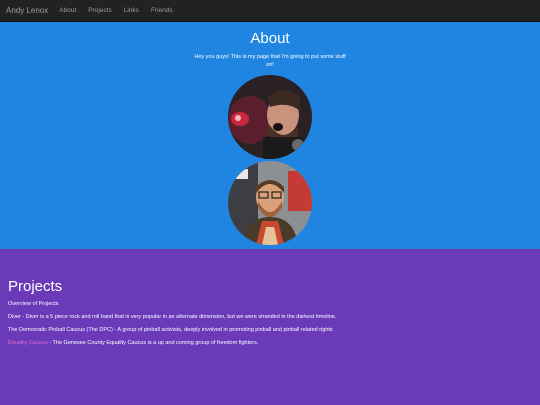  I want to click on avatar-portrait-photo, so click(270, 203).